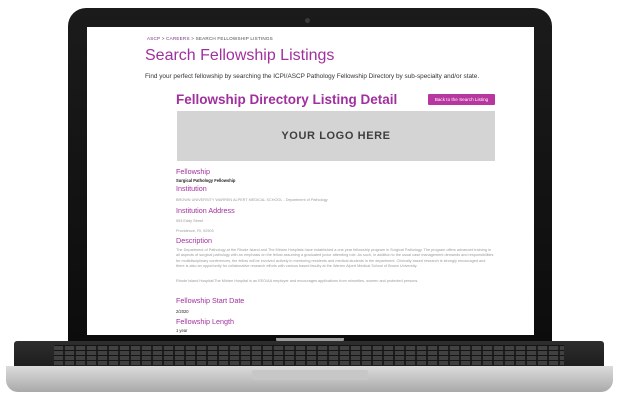  What do you see at coordinates (210, 300) in the screenshot?
I see `start-date-label: Fellowship Start Date` at bounding box center [210, 300].